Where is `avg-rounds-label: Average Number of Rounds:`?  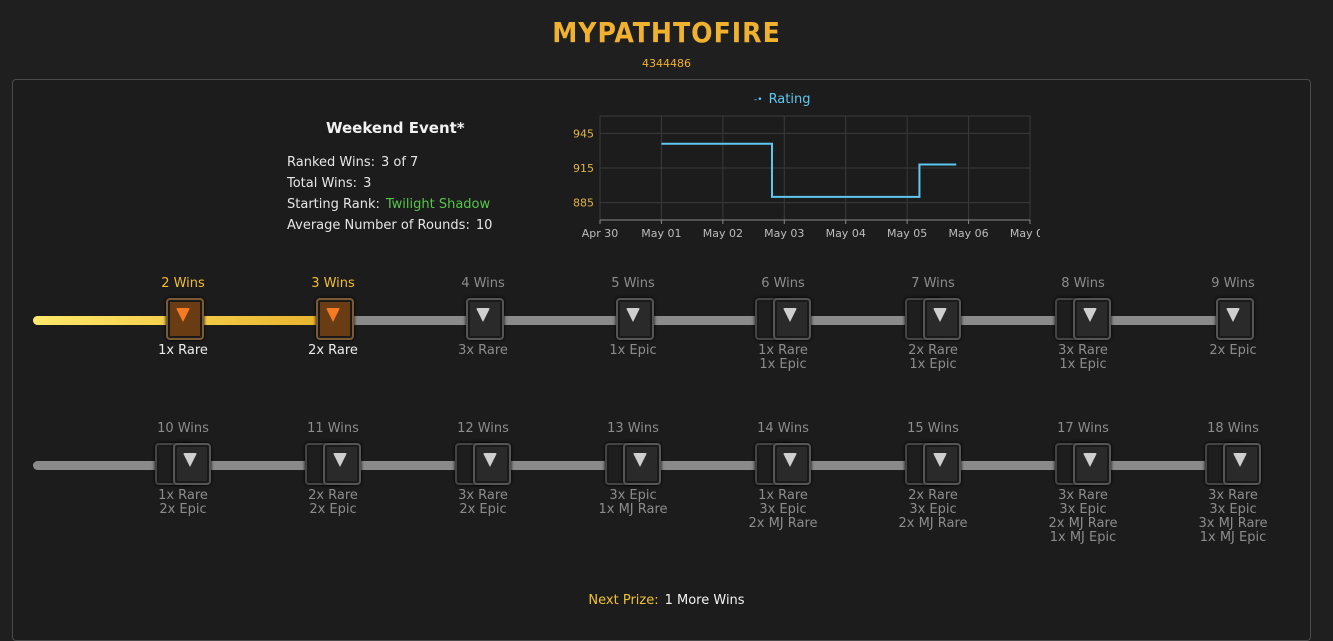
avg-rounds-label: Average Number of Rounds: is located at coordinates (378, 225).